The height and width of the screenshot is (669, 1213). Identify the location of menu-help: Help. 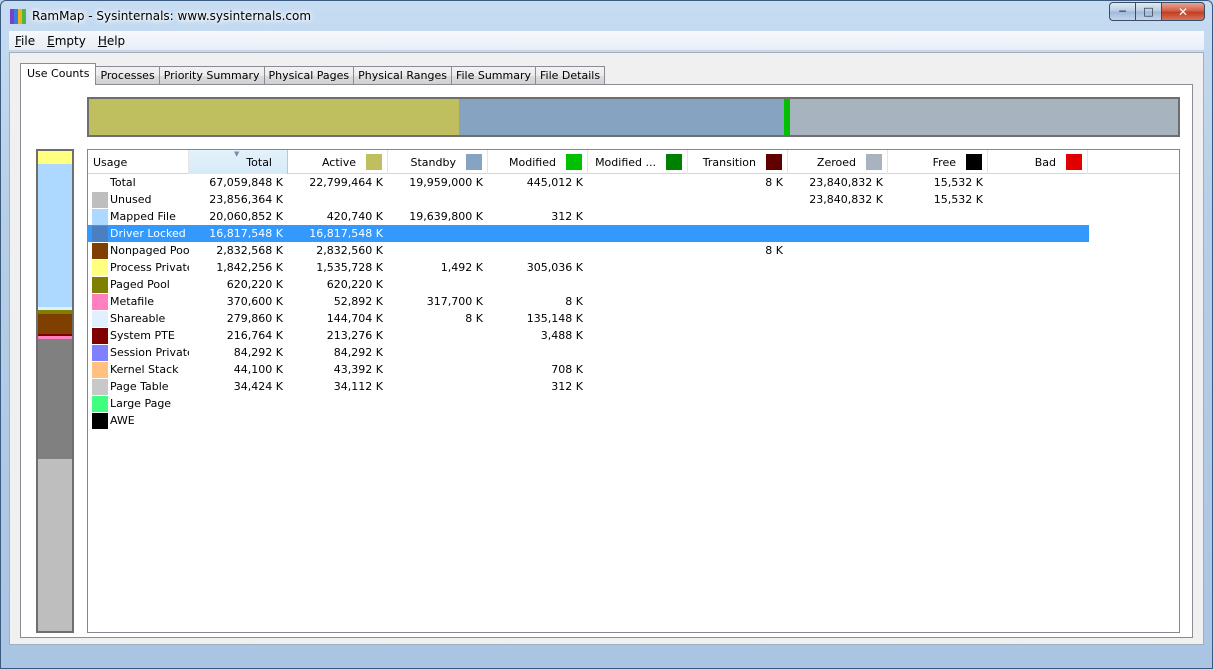
(111, 41).